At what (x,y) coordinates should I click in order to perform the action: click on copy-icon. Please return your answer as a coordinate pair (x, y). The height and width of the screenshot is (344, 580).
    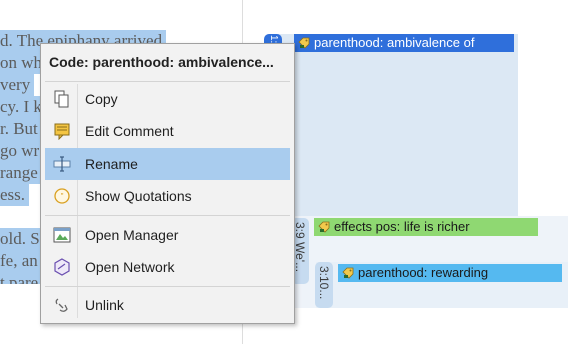
    Looking at the image, I should click on (61, 99).